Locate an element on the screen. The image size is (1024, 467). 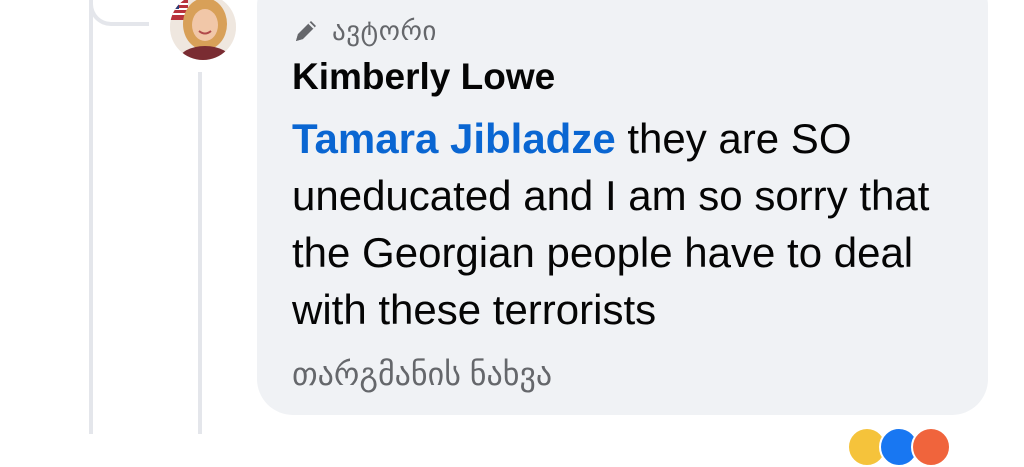
comment-author-name: Kimberly Lowe is located at coordinates (423, 77).